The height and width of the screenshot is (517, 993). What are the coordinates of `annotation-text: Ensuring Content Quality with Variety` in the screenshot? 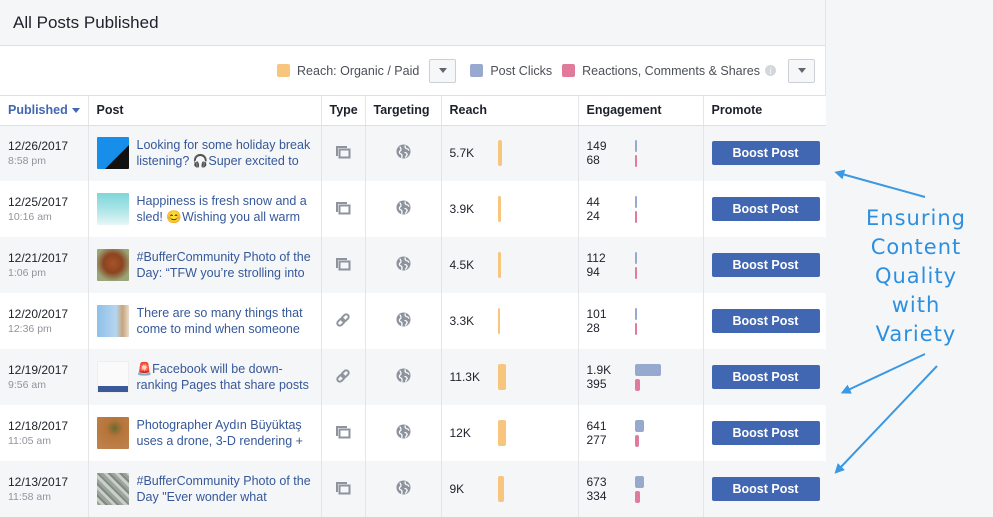 It's located at (916, 276).